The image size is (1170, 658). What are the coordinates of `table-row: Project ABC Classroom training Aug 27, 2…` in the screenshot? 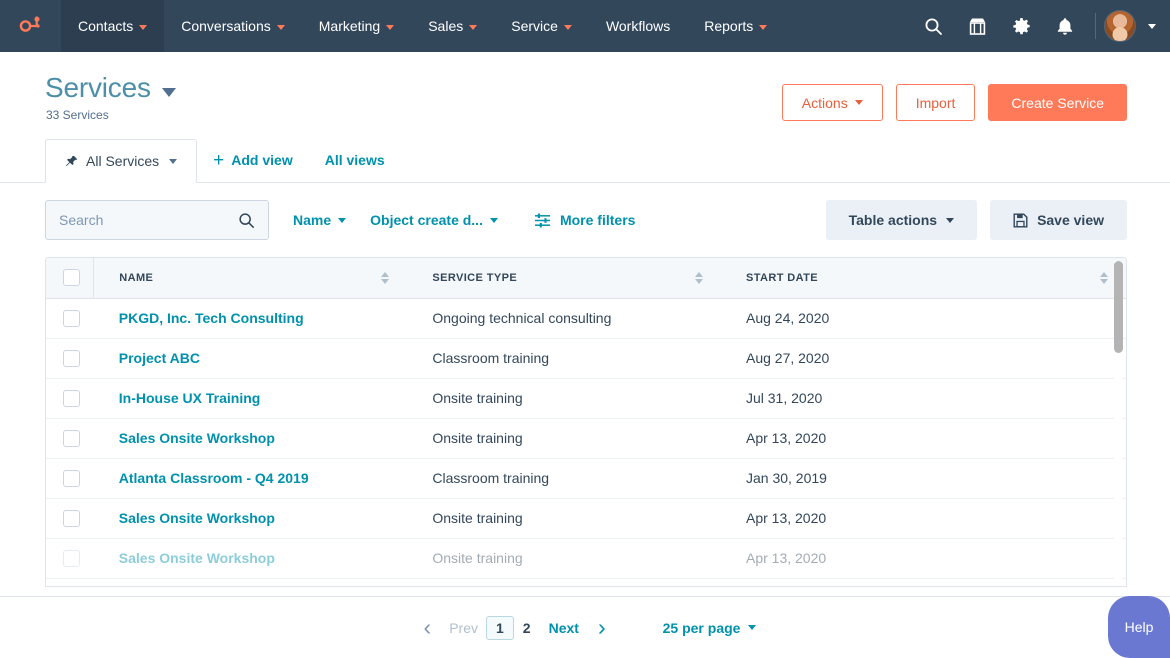 It's located at (586, 358).